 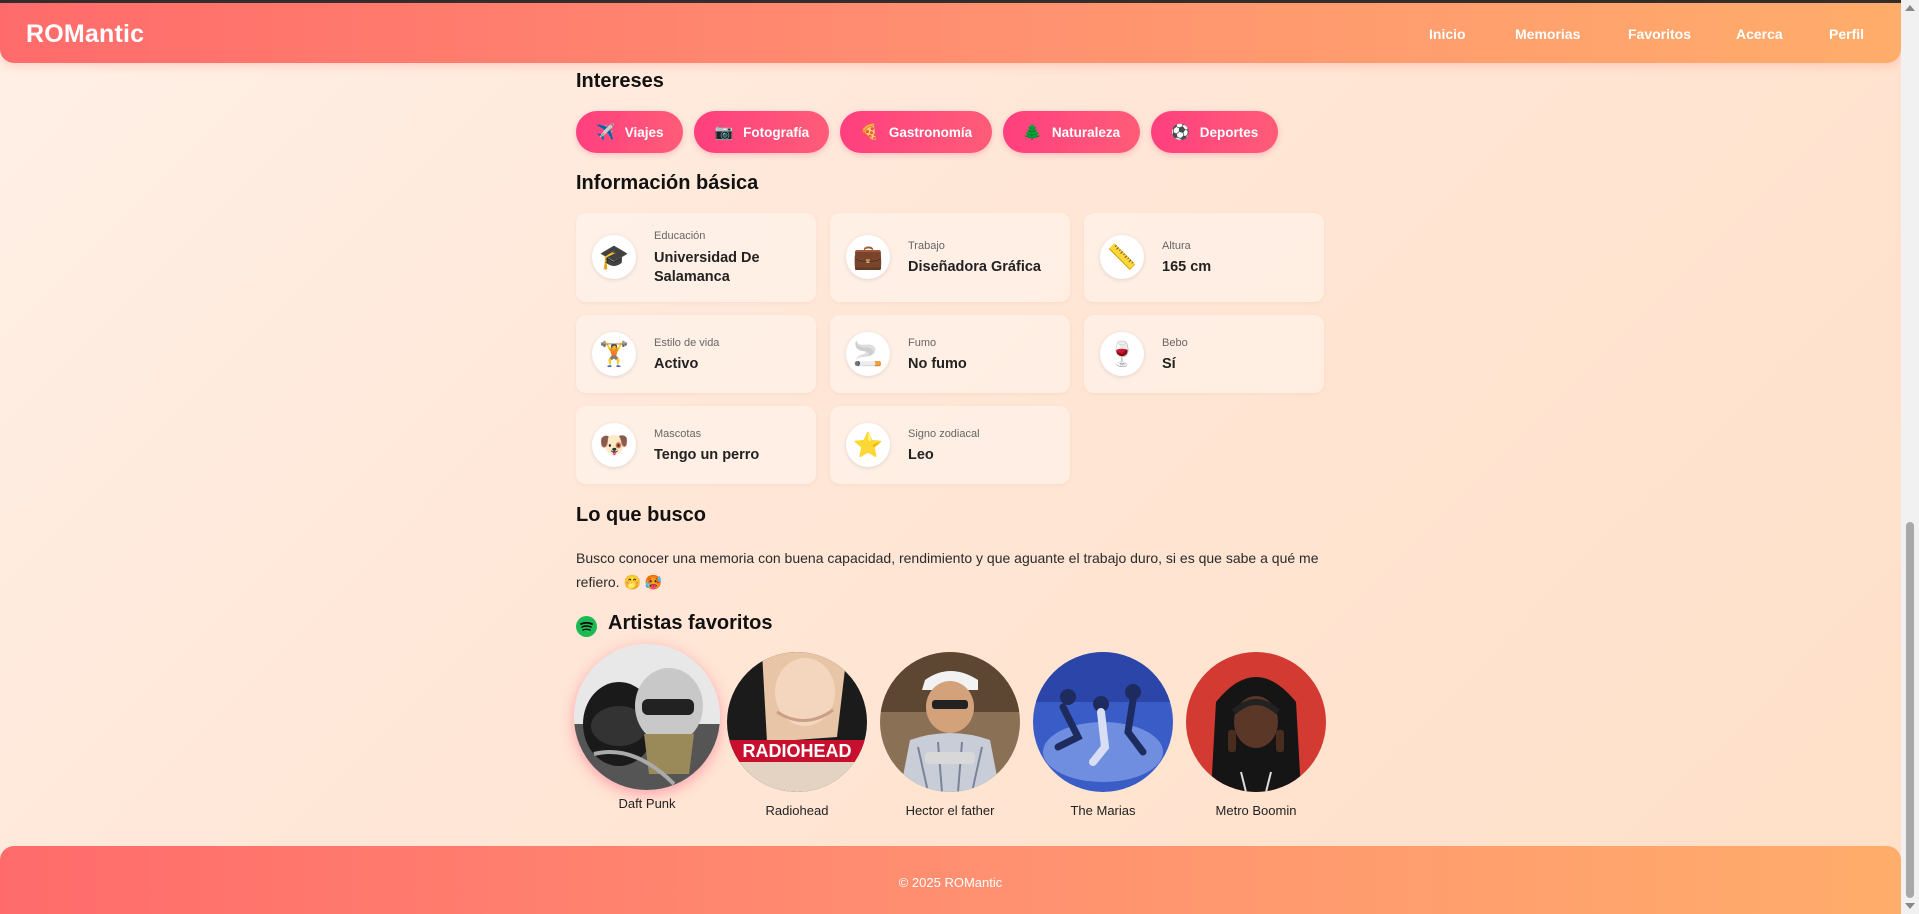 I want to click on interest-chip-naturaleza: 🌲 Naturaleza, so click(x=1072, y=132).